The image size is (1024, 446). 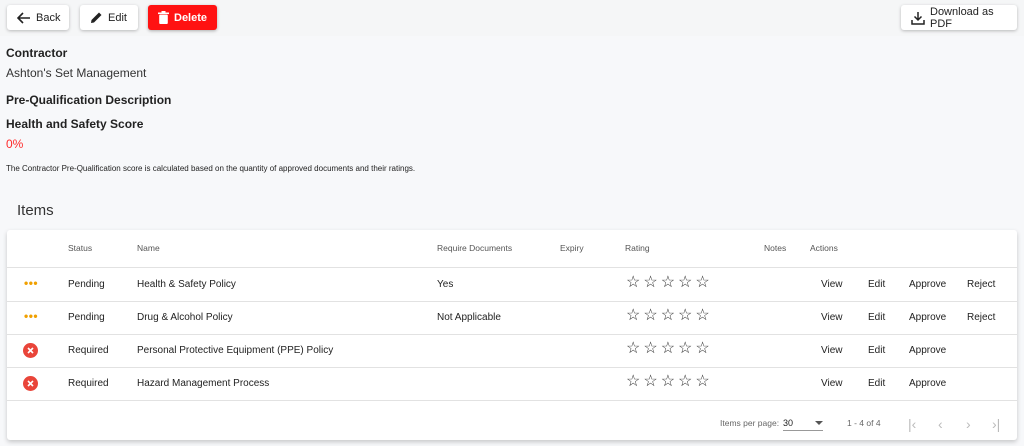 I want to click on arrow-left-icon, so click(x=23, y=17).